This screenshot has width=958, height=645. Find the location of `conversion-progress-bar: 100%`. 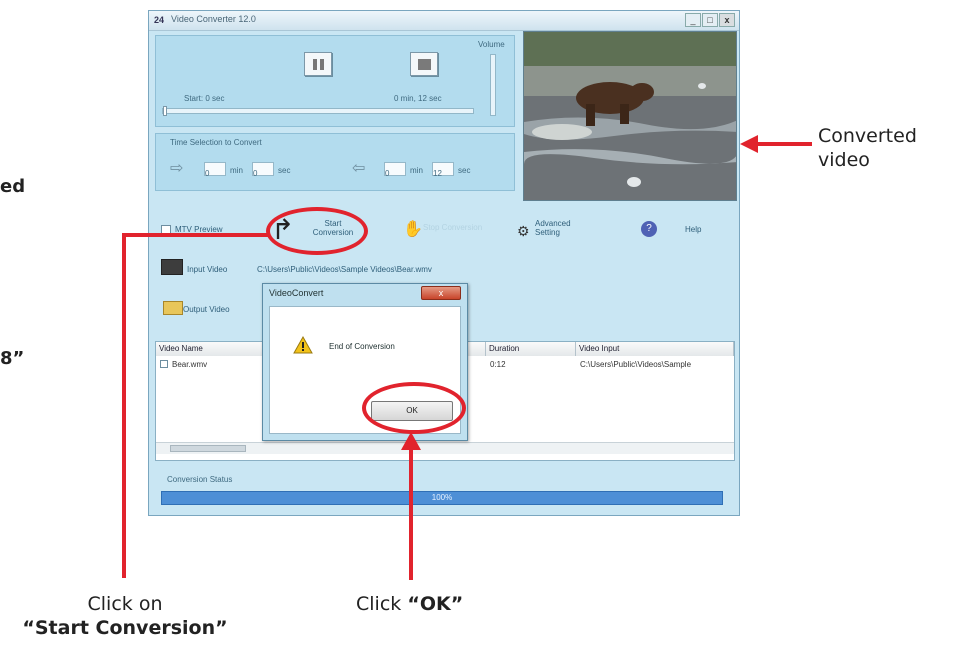

conversion-progress-bar: 100% is located at coordinates (442, 498).